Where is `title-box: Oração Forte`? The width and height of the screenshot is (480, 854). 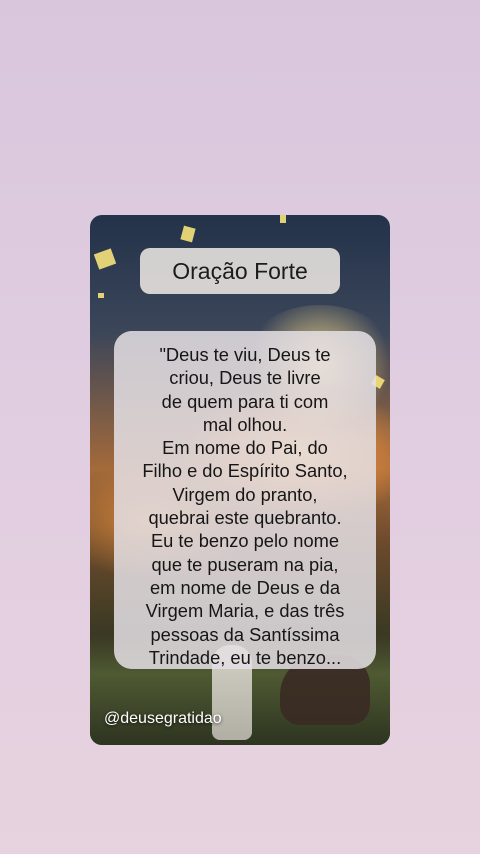
title-box: Oração Forte is located at coordinates (240, 271).